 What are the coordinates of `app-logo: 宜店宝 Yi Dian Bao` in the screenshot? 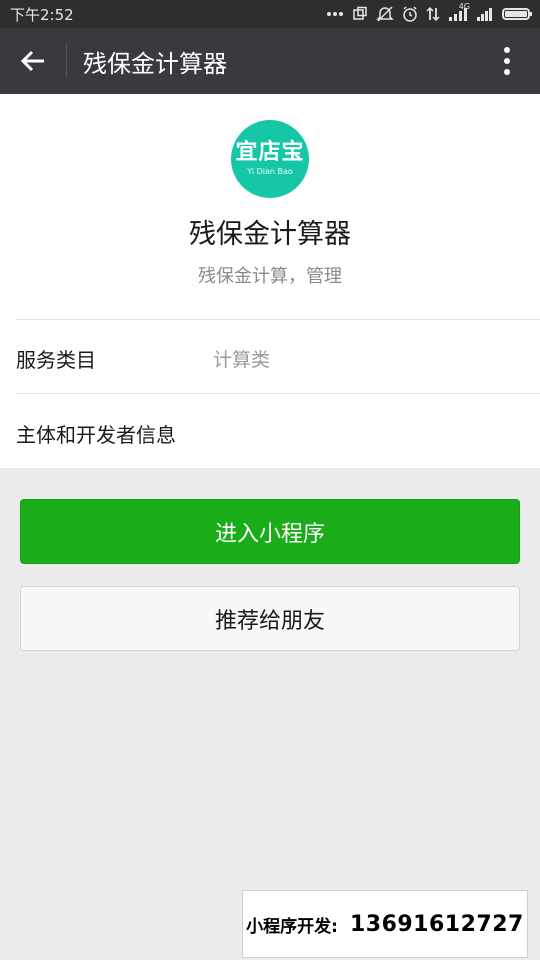 It's located at (270, 159).